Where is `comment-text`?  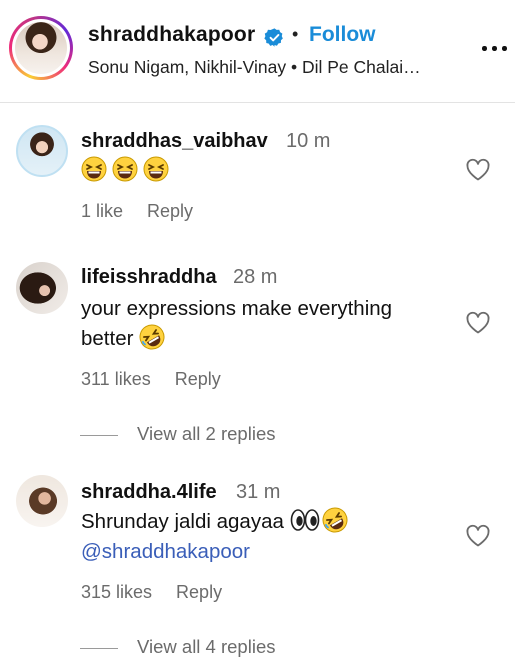
comment-text is located at coordinates (127, 171).